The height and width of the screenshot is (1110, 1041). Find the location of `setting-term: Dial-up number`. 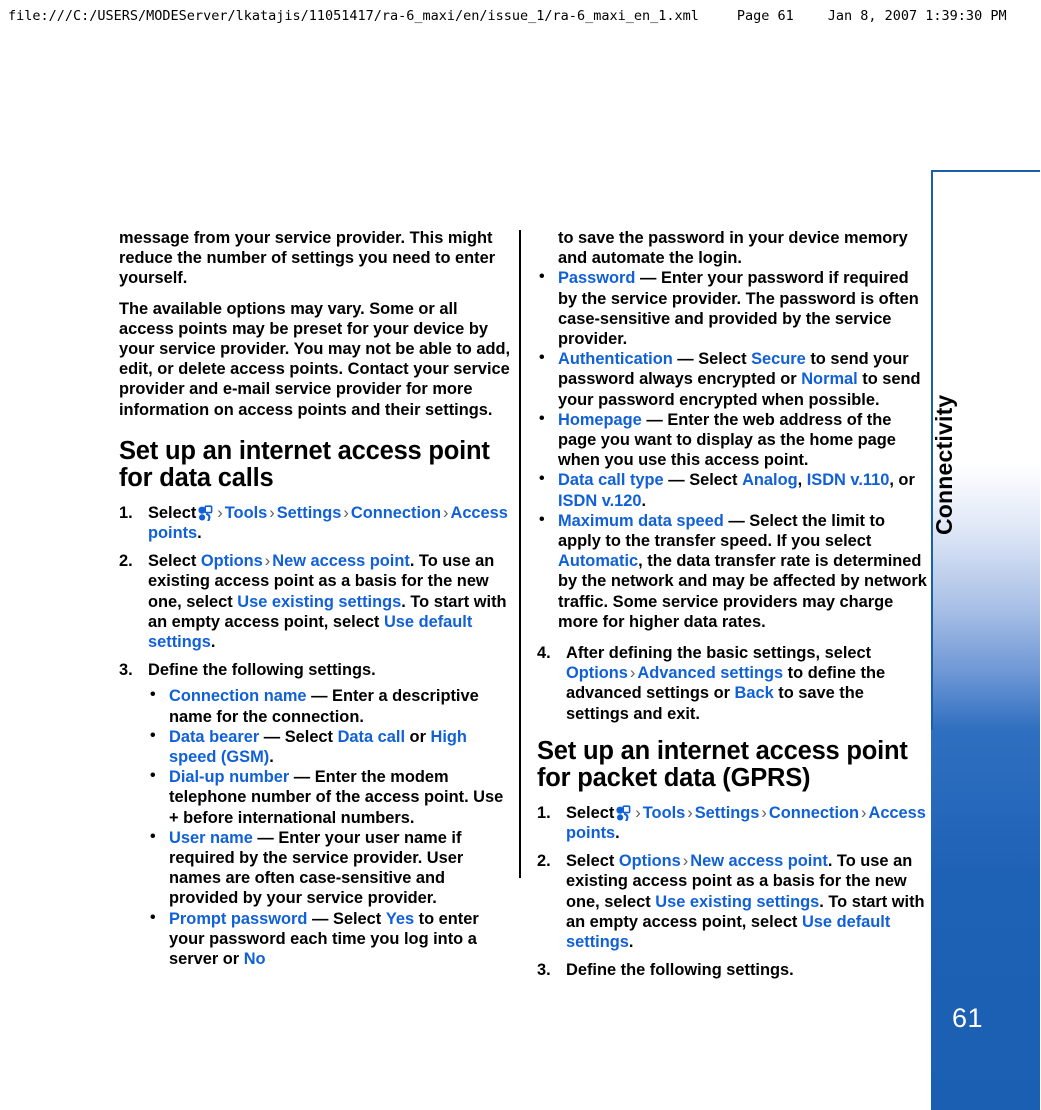

setting-term: Dial-up number is located at coordinates (229, 777).